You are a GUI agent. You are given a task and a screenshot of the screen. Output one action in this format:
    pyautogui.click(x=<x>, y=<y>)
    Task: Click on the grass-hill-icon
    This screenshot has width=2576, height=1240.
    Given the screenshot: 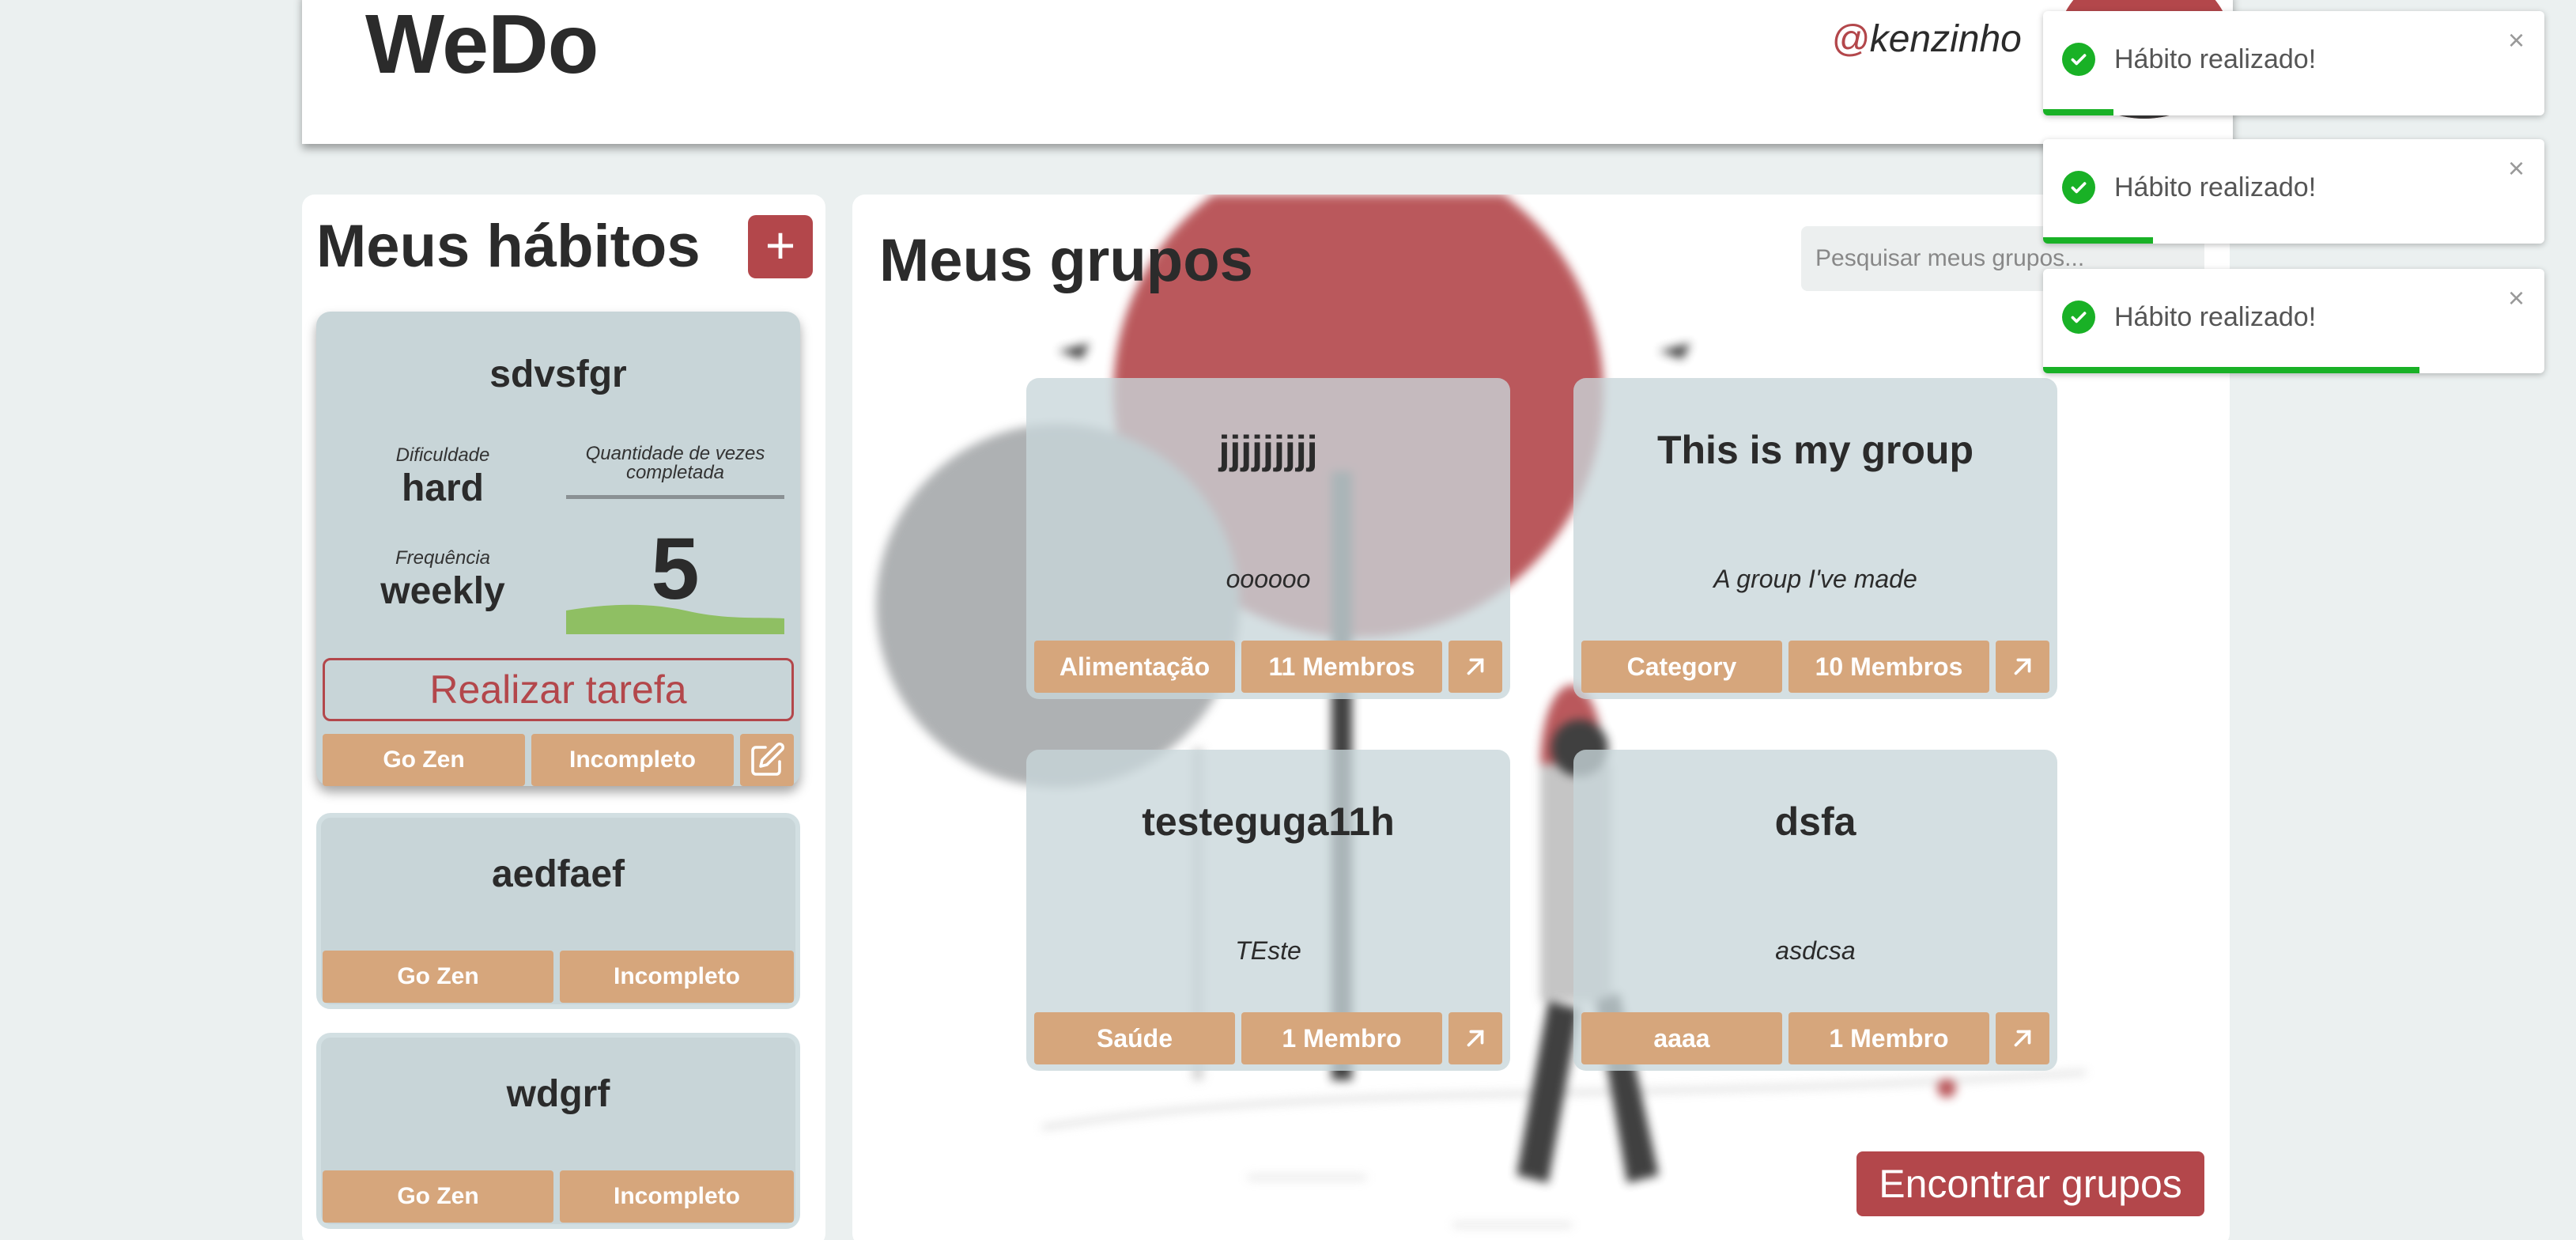 What is the action you would take?
    pyautogui.click(x=675, y=619)
    